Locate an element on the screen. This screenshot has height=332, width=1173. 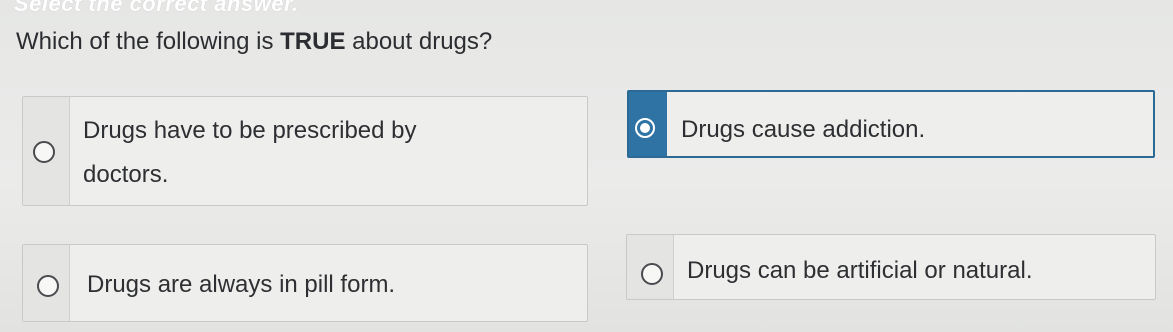
answer-option-pill-form: Drugs are always in pill form. is located at coordinates (305, 283).